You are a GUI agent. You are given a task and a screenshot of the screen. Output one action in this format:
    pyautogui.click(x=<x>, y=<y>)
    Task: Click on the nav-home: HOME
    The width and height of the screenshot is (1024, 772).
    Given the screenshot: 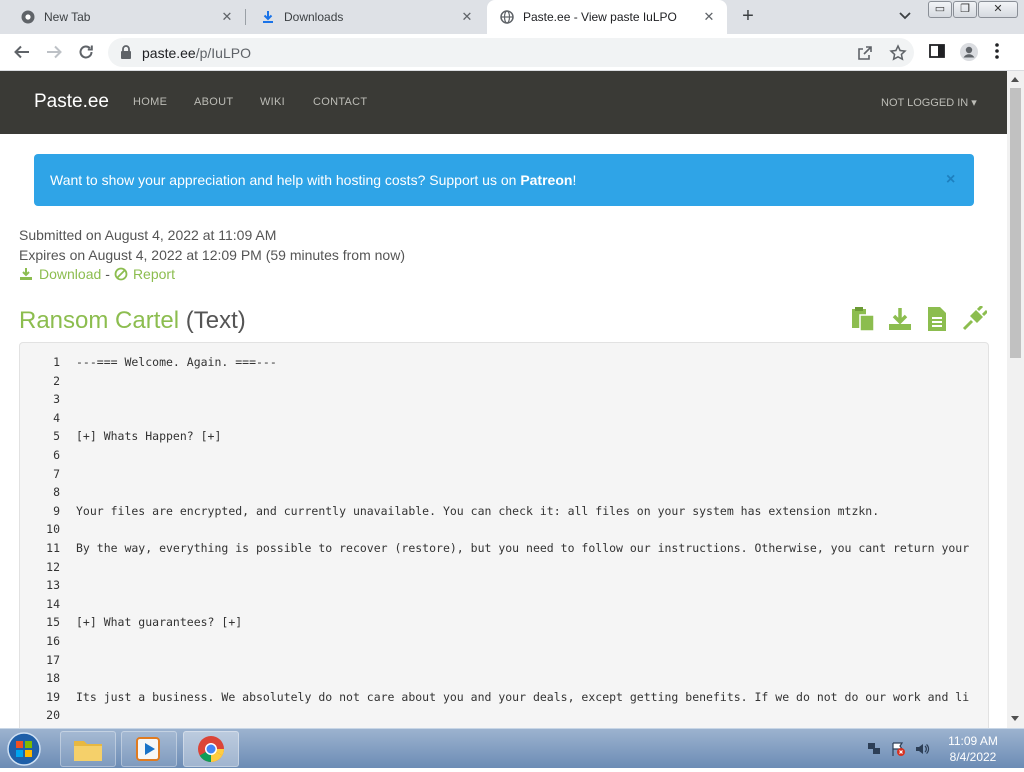 What is the action you would take?
    pyautogui.click(x=150, y=102)
    